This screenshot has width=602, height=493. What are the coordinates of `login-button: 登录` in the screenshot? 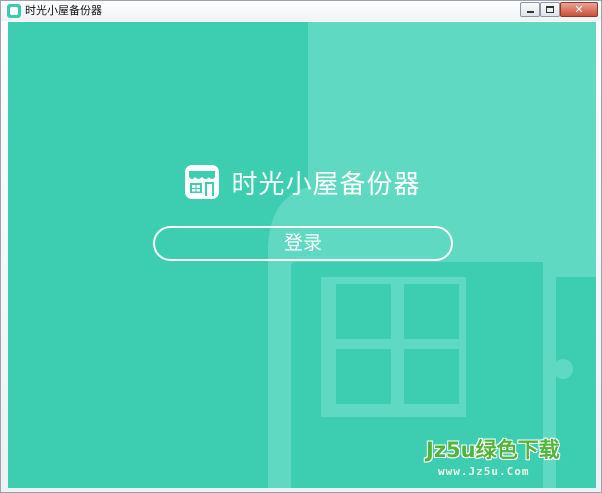 It's located at (303, 243).